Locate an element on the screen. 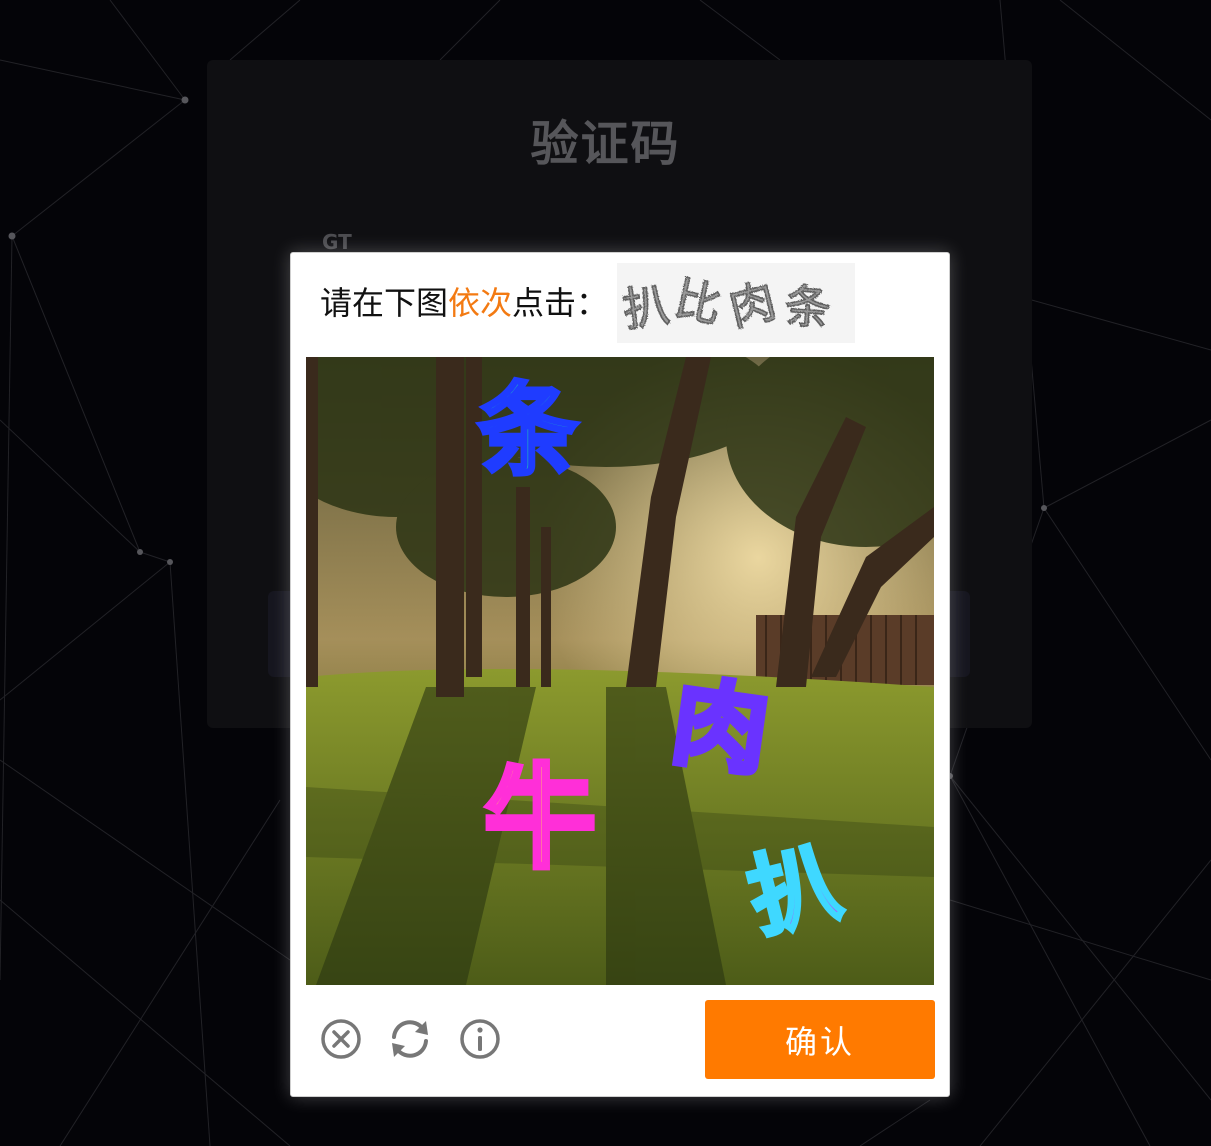 The image size is (1211, 1146). scene-char-1: 条 is located at coordinates (528, 430).